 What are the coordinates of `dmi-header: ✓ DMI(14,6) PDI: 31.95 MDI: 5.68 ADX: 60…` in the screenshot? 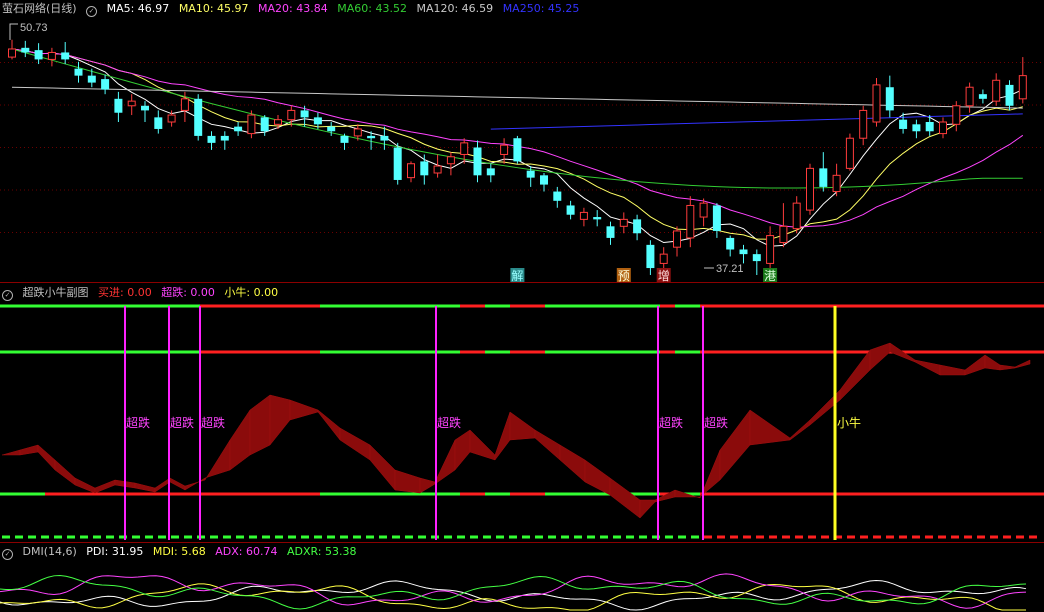 It's located at (182, 552).